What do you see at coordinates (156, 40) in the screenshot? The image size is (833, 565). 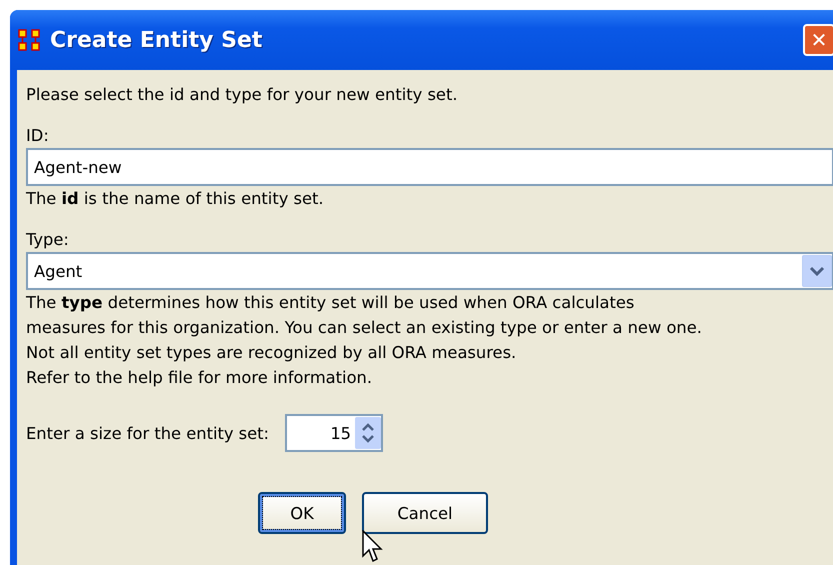 I see `window-title: Create Entity Set` at bounding box center [156, 40].